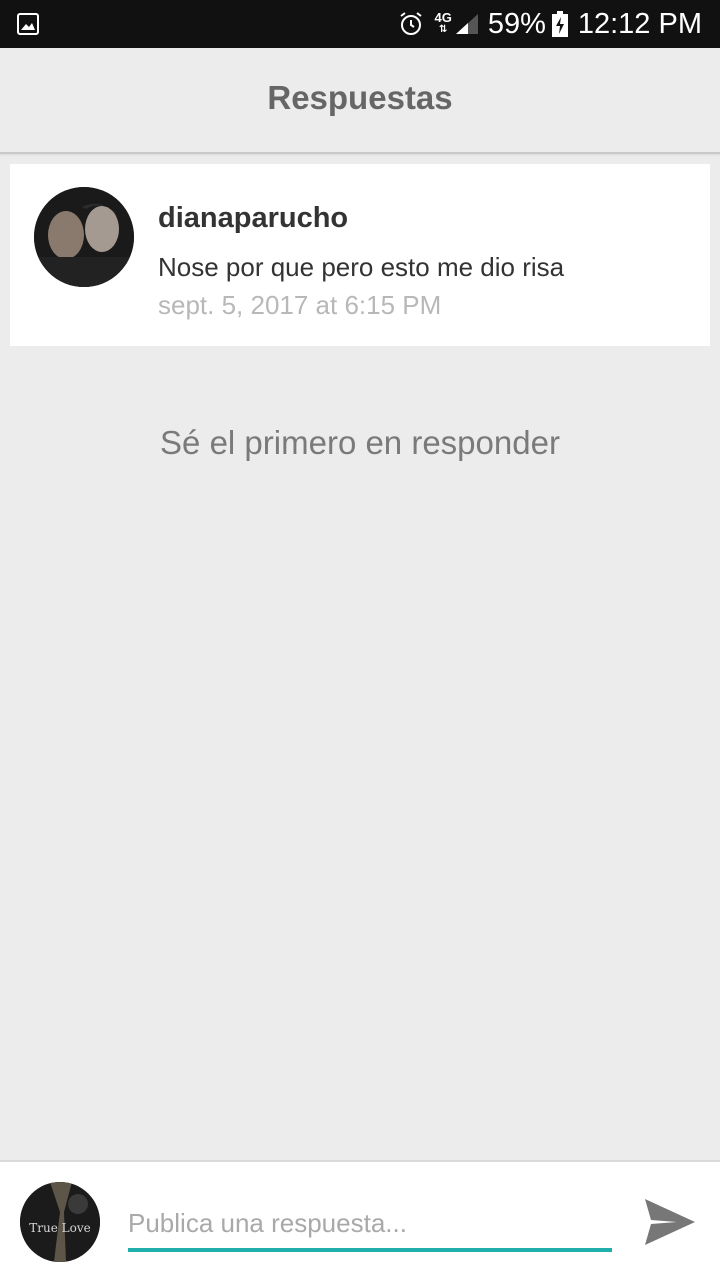 The height and width of the screenshot is (1282, 720). I want to click on clock: 12:12 PM, so click(639, 23).